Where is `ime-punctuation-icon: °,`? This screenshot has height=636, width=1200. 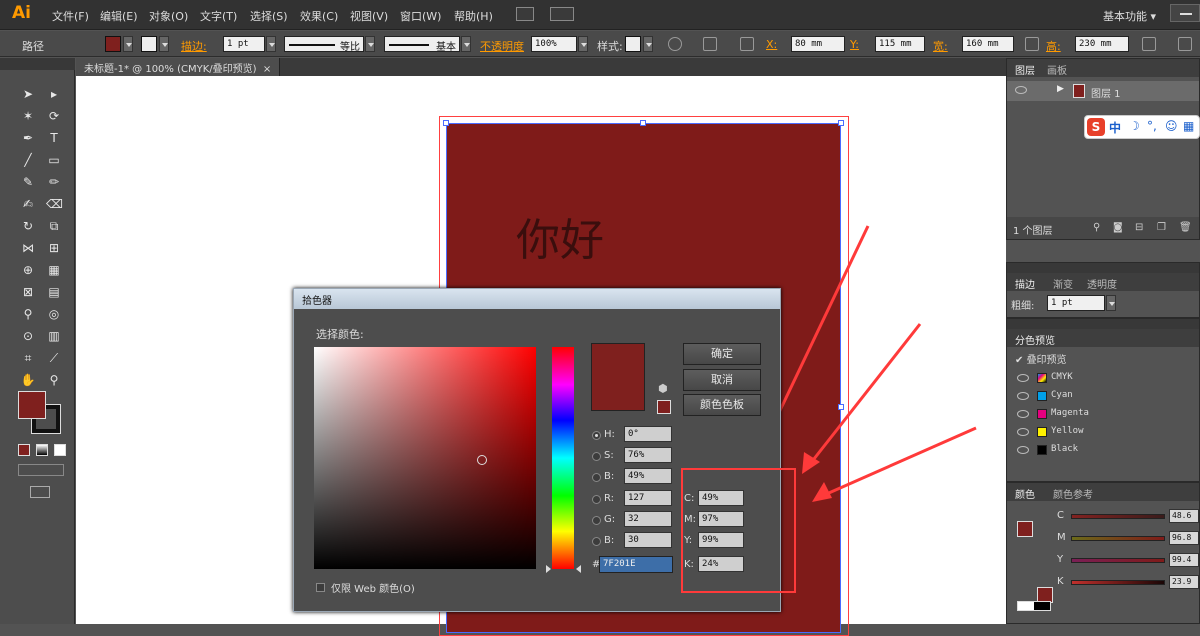 ime-punctuation-icon: °, is located at coordinates (1152, 126).